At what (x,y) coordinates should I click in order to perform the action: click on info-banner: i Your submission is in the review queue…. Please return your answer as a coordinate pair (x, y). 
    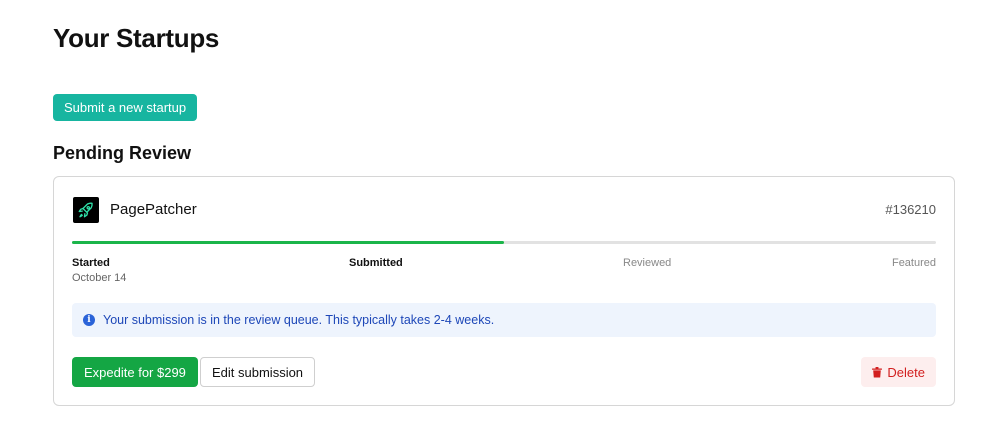
    Looking at the image, I should click on (504, 320).